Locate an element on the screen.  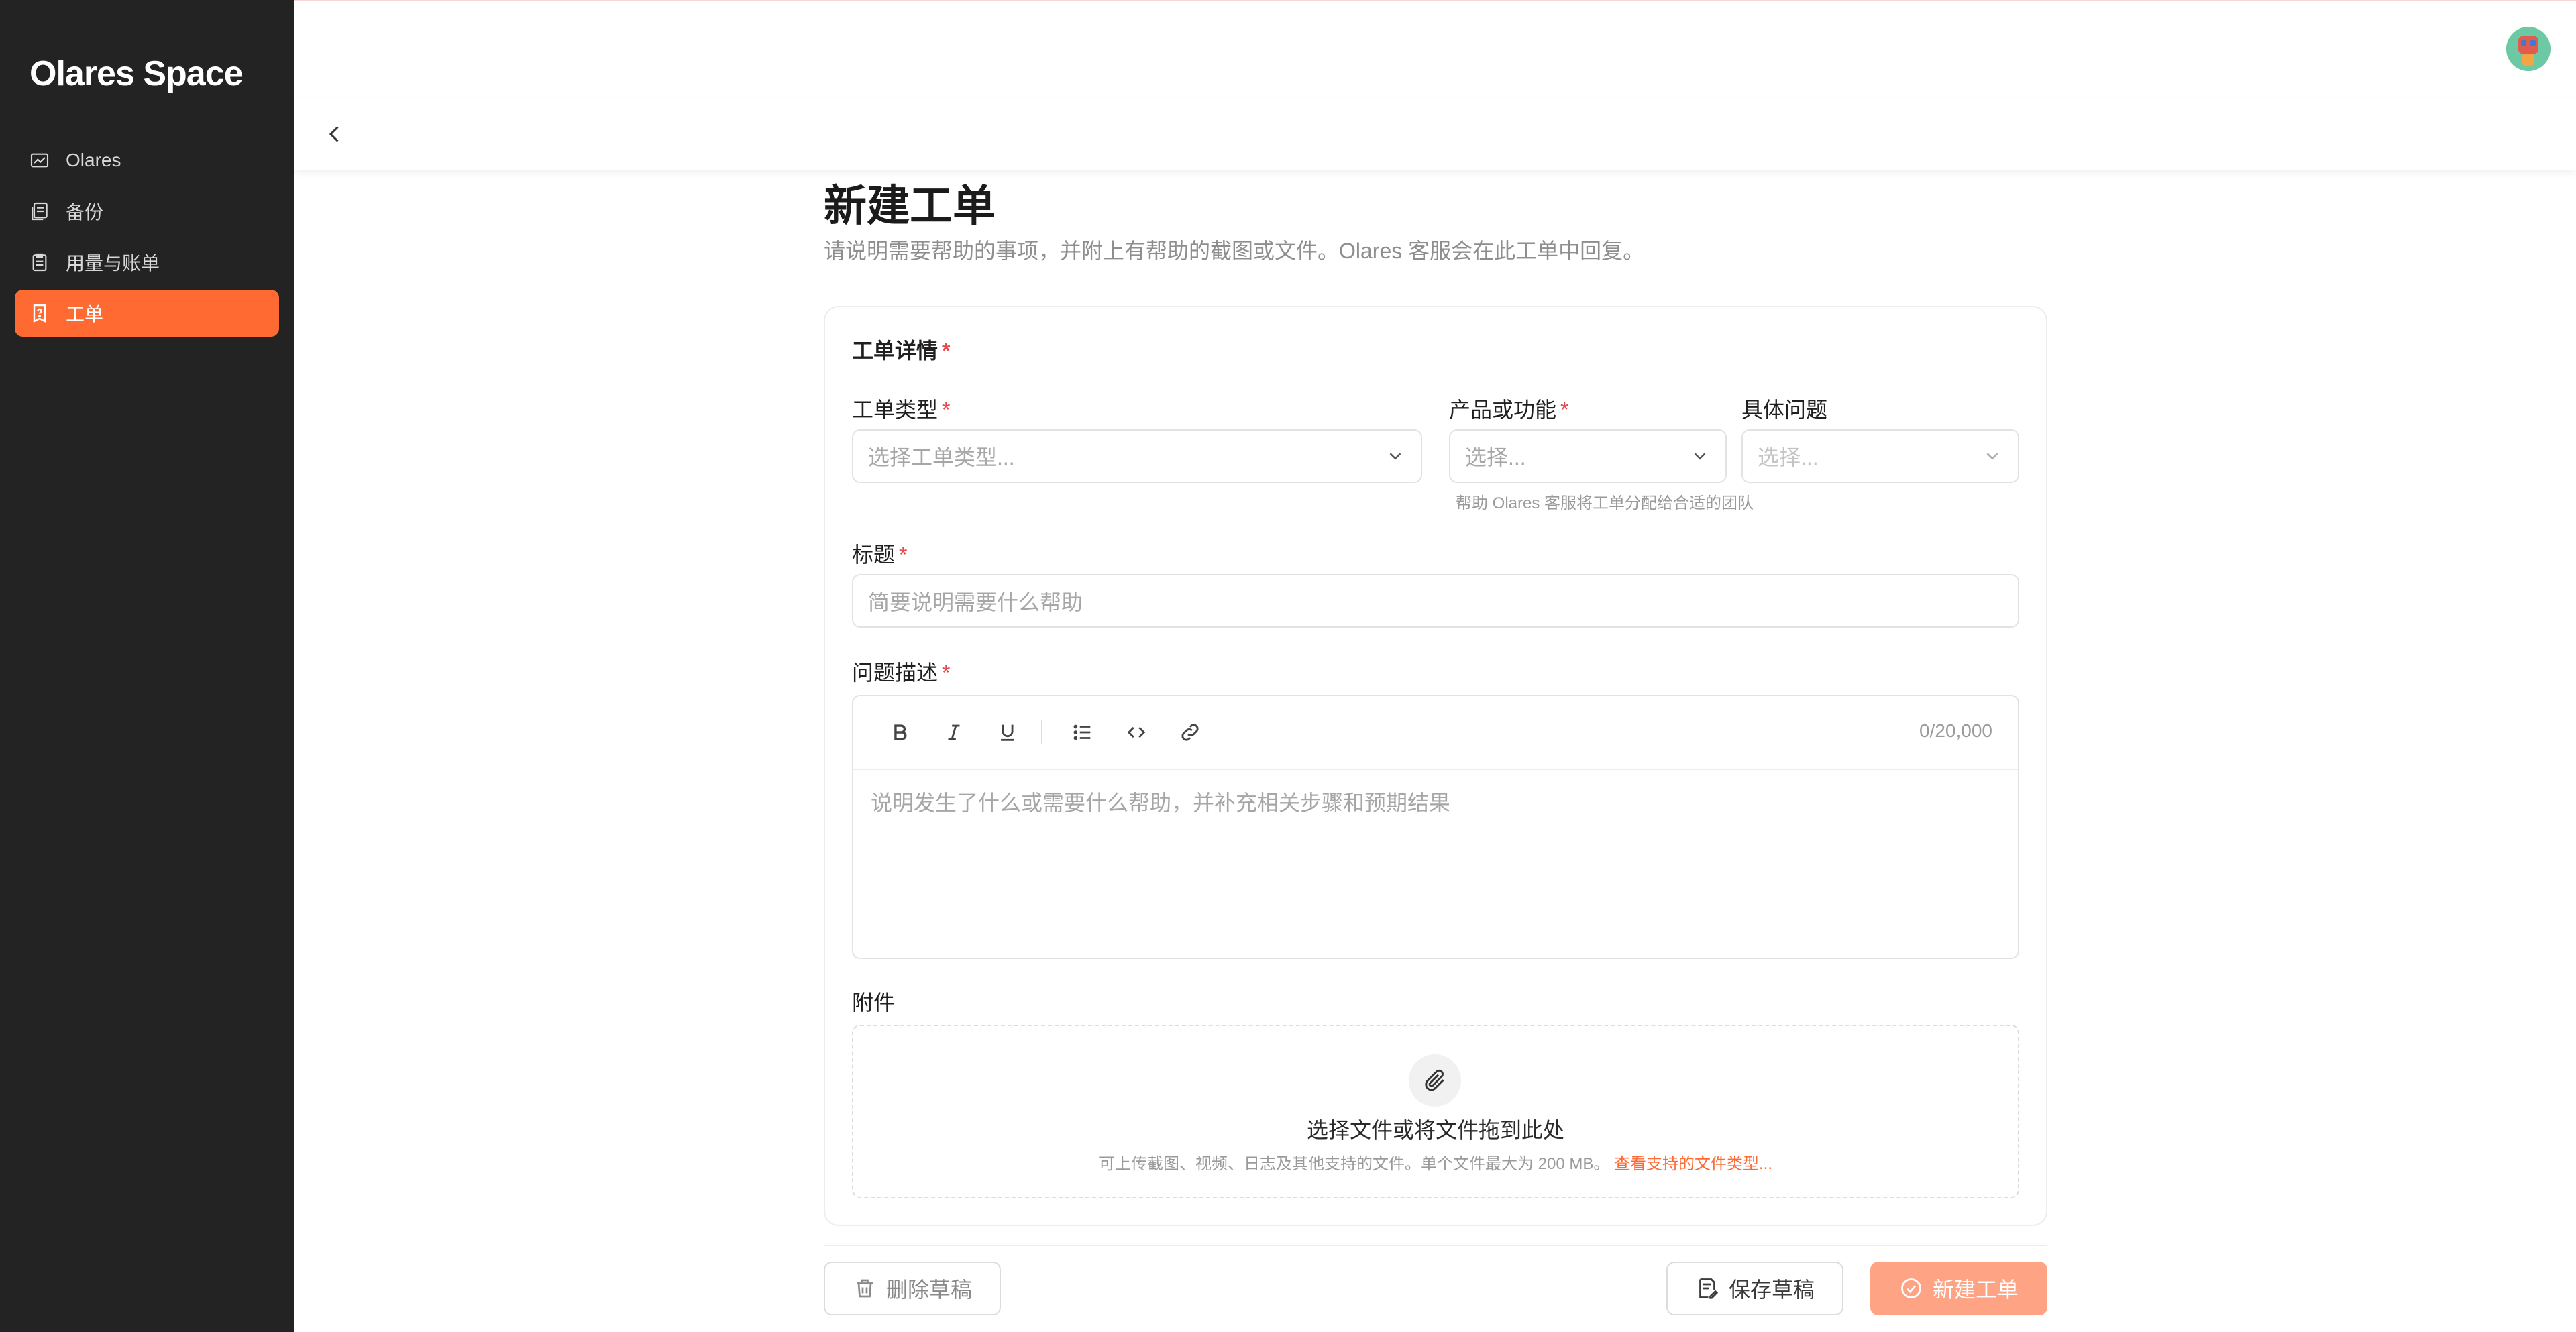
description-editor: 0/20,000 说明发生了什么或需要什么帮助，并补充相关步骤和预期结果 is located at coordinates (1435, 827).